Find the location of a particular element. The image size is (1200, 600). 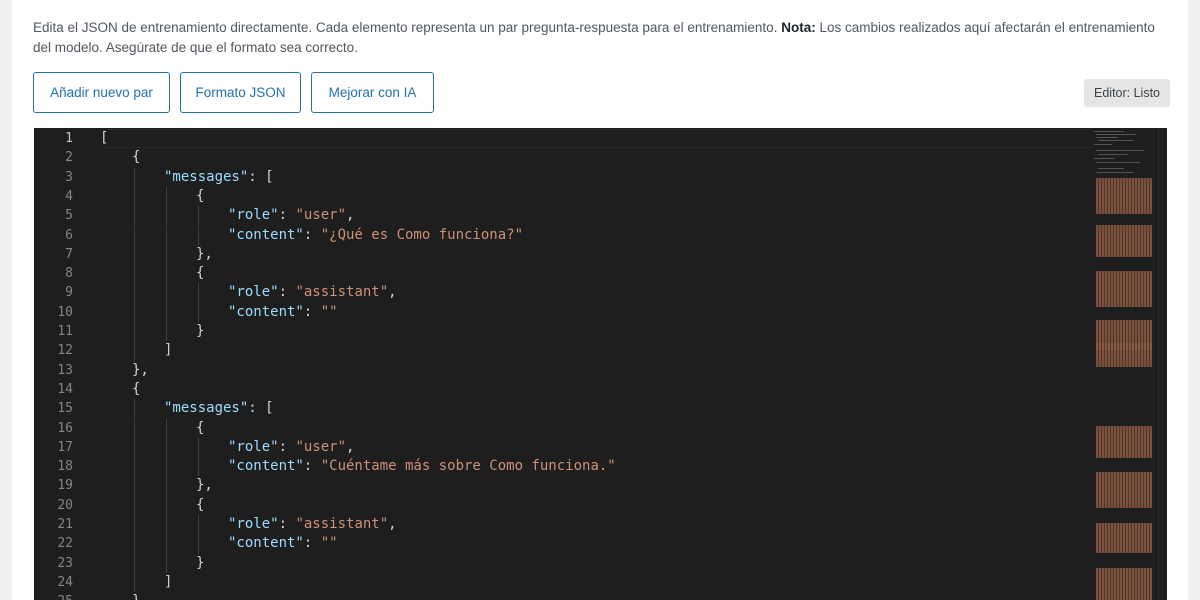

improve-with-ai-button: Mejorar con IA is located at coordinates (372, 92).